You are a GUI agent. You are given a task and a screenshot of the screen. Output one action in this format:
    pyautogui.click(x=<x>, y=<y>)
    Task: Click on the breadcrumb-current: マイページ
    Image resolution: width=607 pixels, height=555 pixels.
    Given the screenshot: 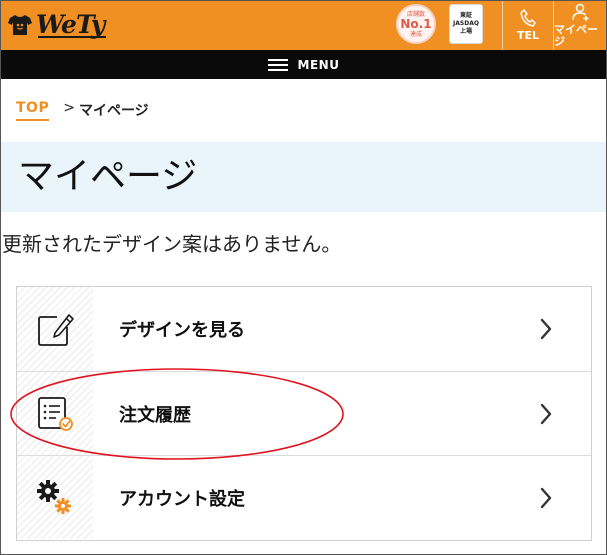 What is the action you would take?
    pyautogui.click(x=113, y=111)
    